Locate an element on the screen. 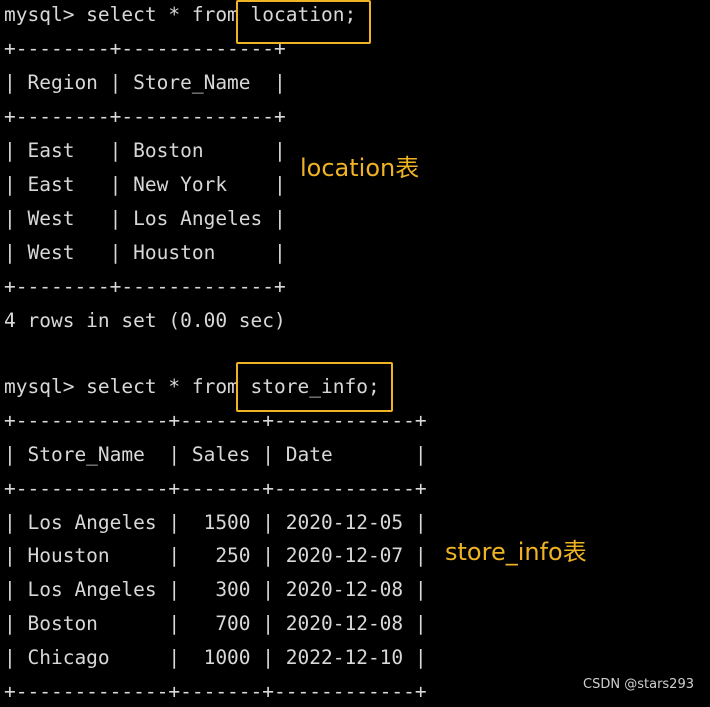 The height and width of the screenshot is (707, 710). table-row: | West | Houston | is located at coordinates (145, 252).